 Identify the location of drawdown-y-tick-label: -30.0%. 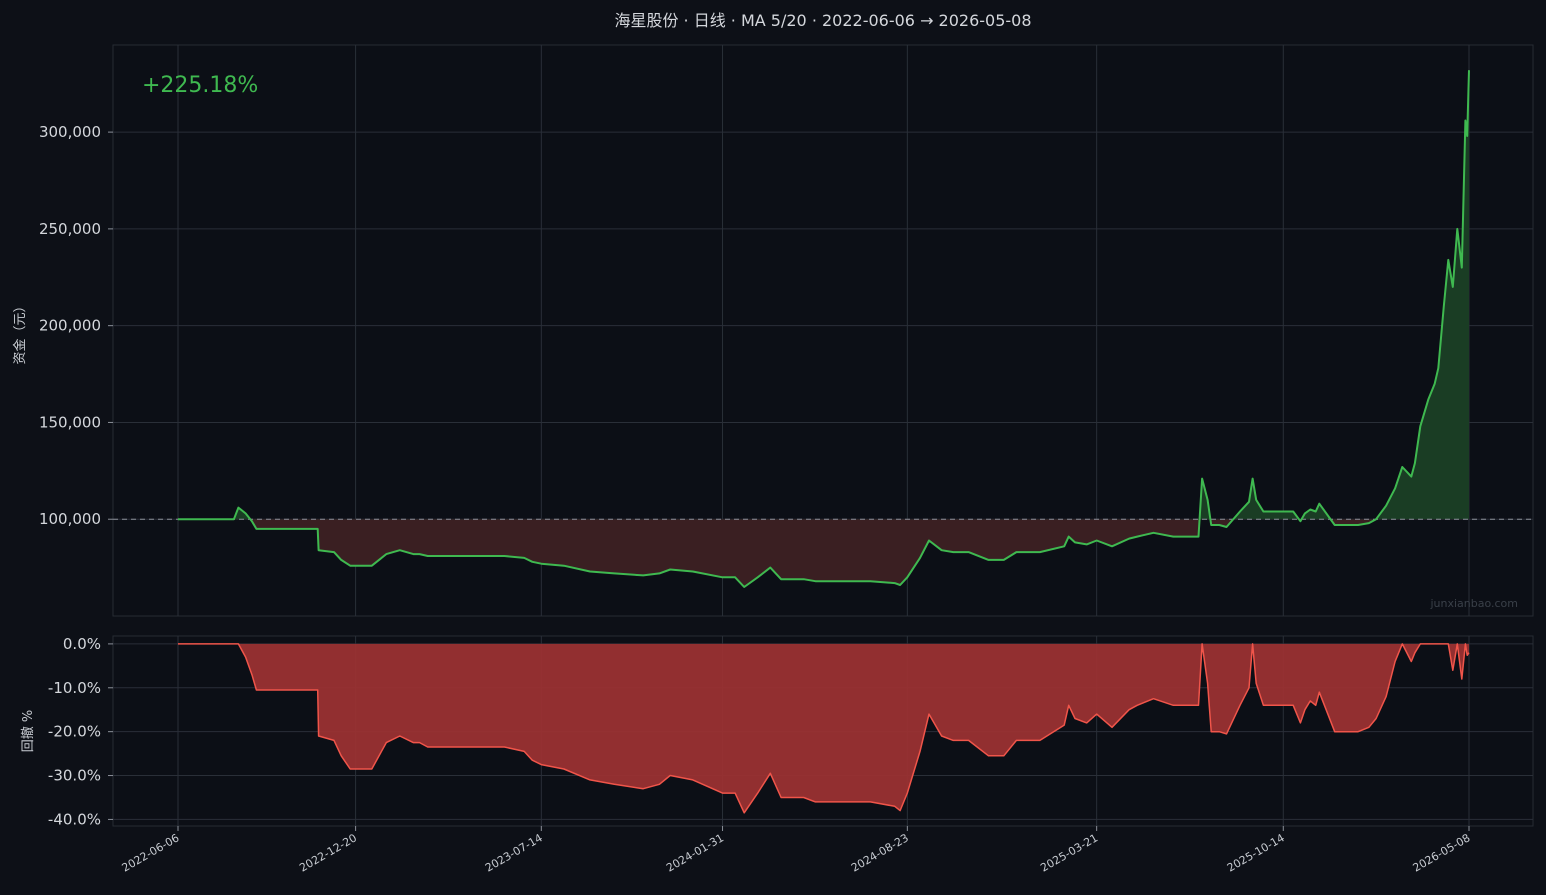
(74, 776).